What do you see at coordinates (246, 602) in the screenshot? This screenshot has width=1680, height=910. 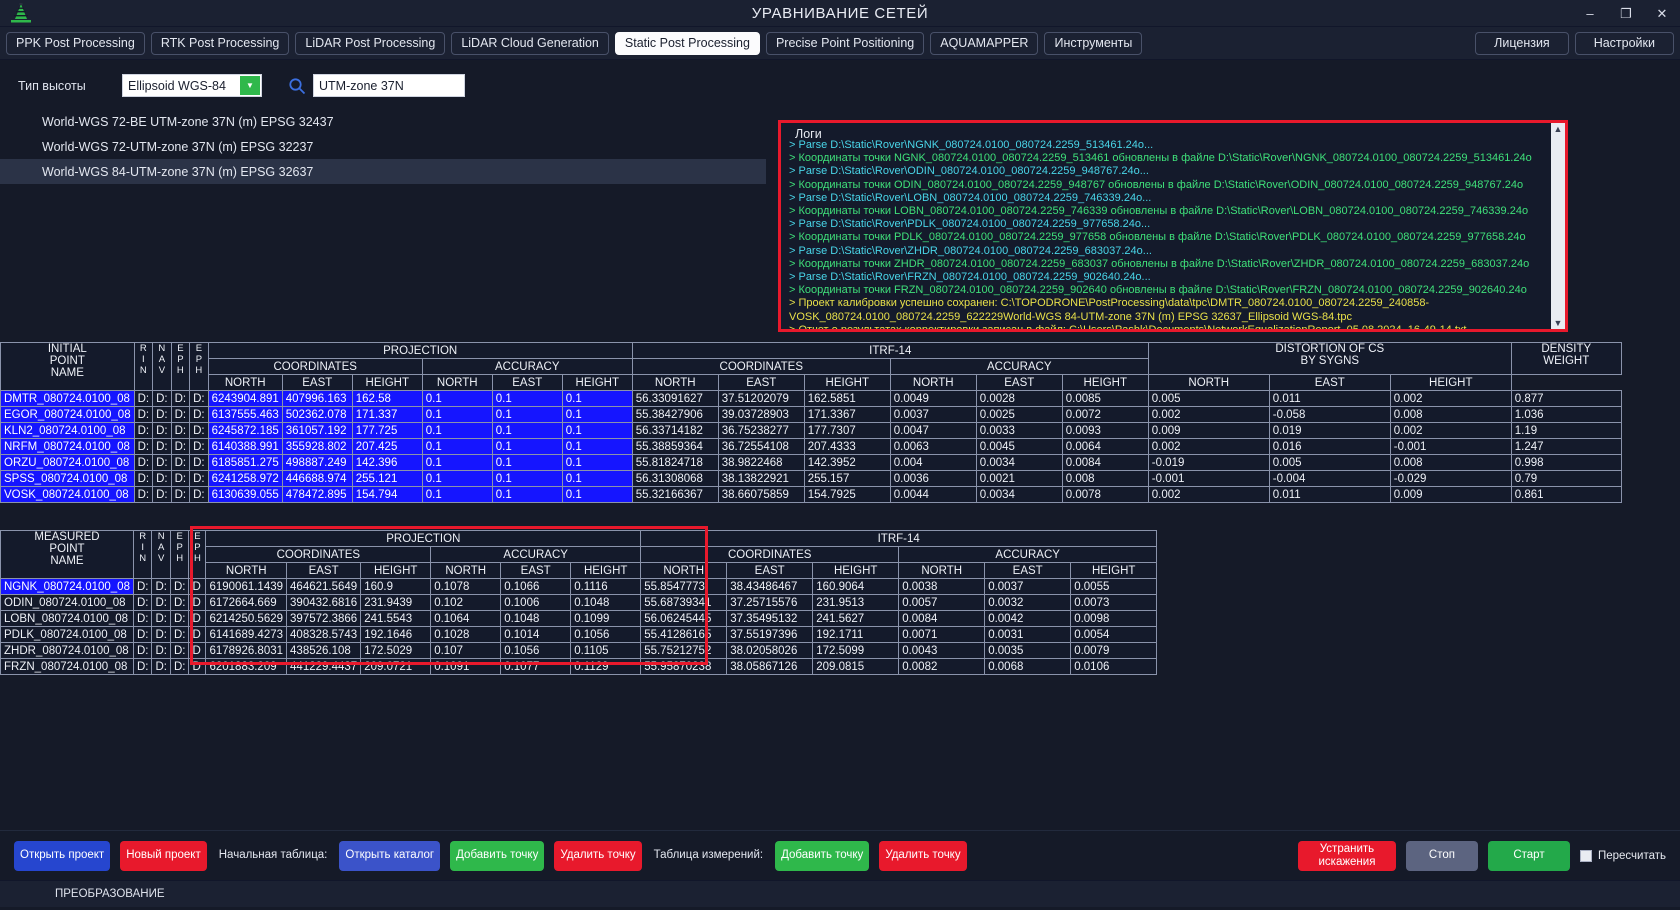 I see `data-cell: 6172664.669` at bounding box center [246, 602].